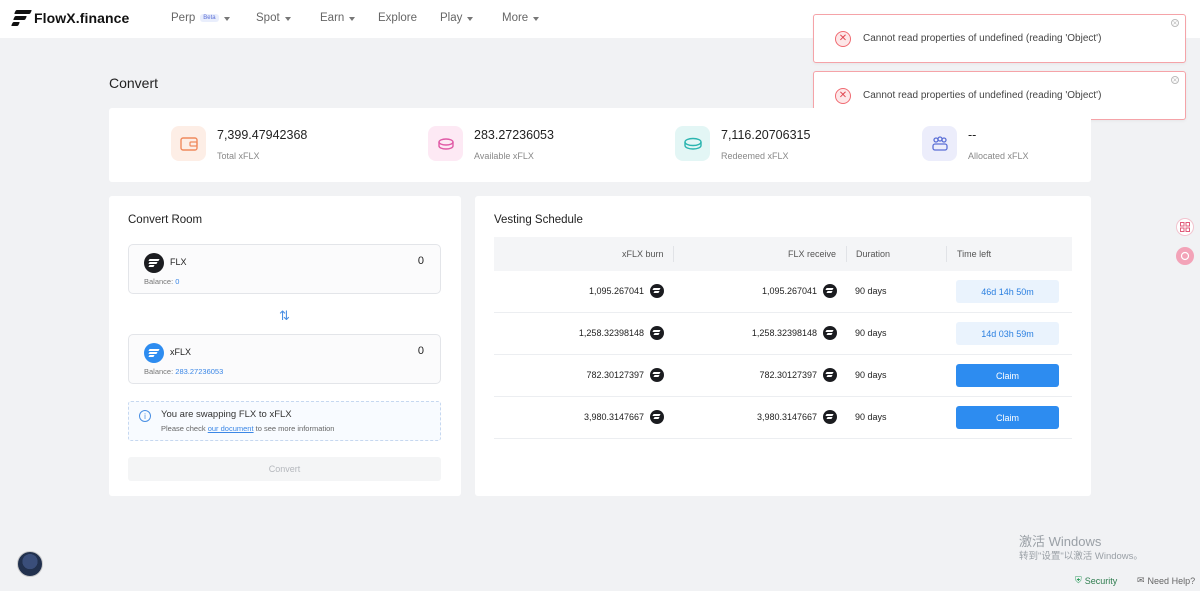 The image size is (1200, 591). I want to click on security-link: ⛨ Security, so click(1096, 580).